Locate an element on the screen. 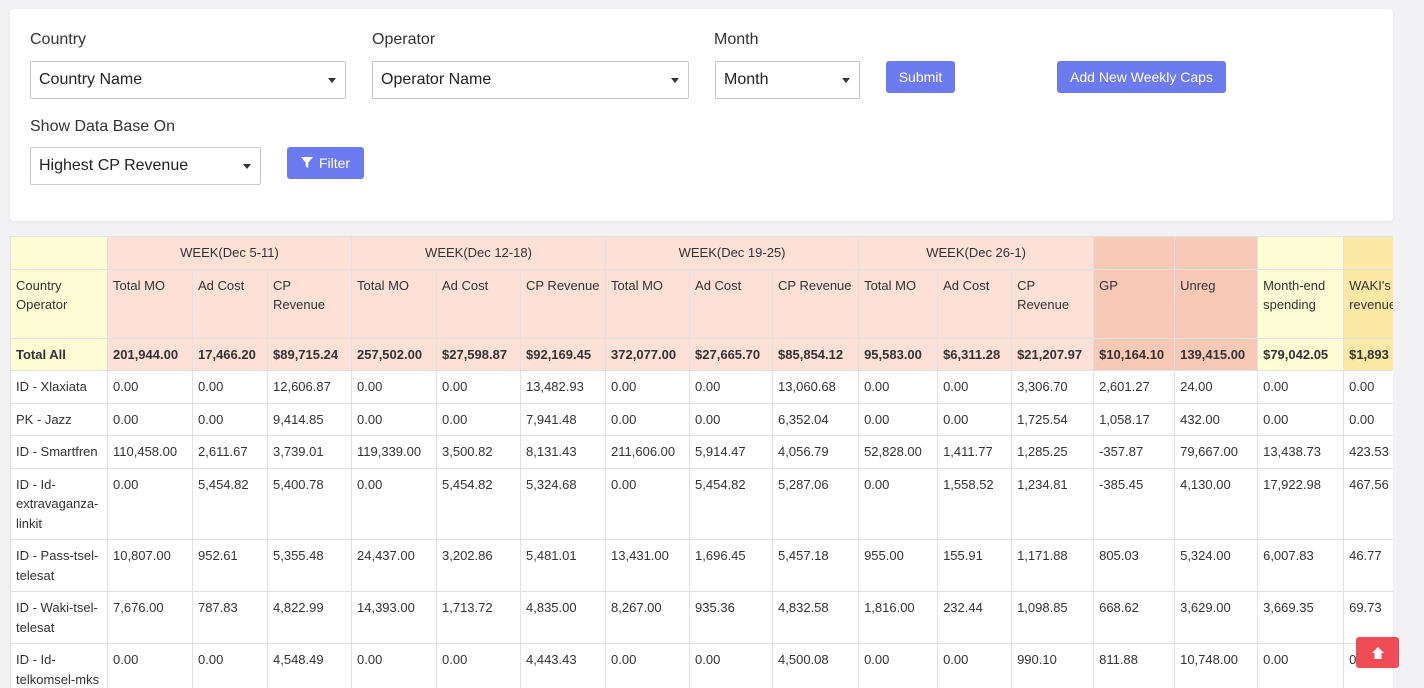 Image resolution: width=1424 pixels, height=688 pixels. table-cell: 3,202.86 is located at coordinates (478, 565).